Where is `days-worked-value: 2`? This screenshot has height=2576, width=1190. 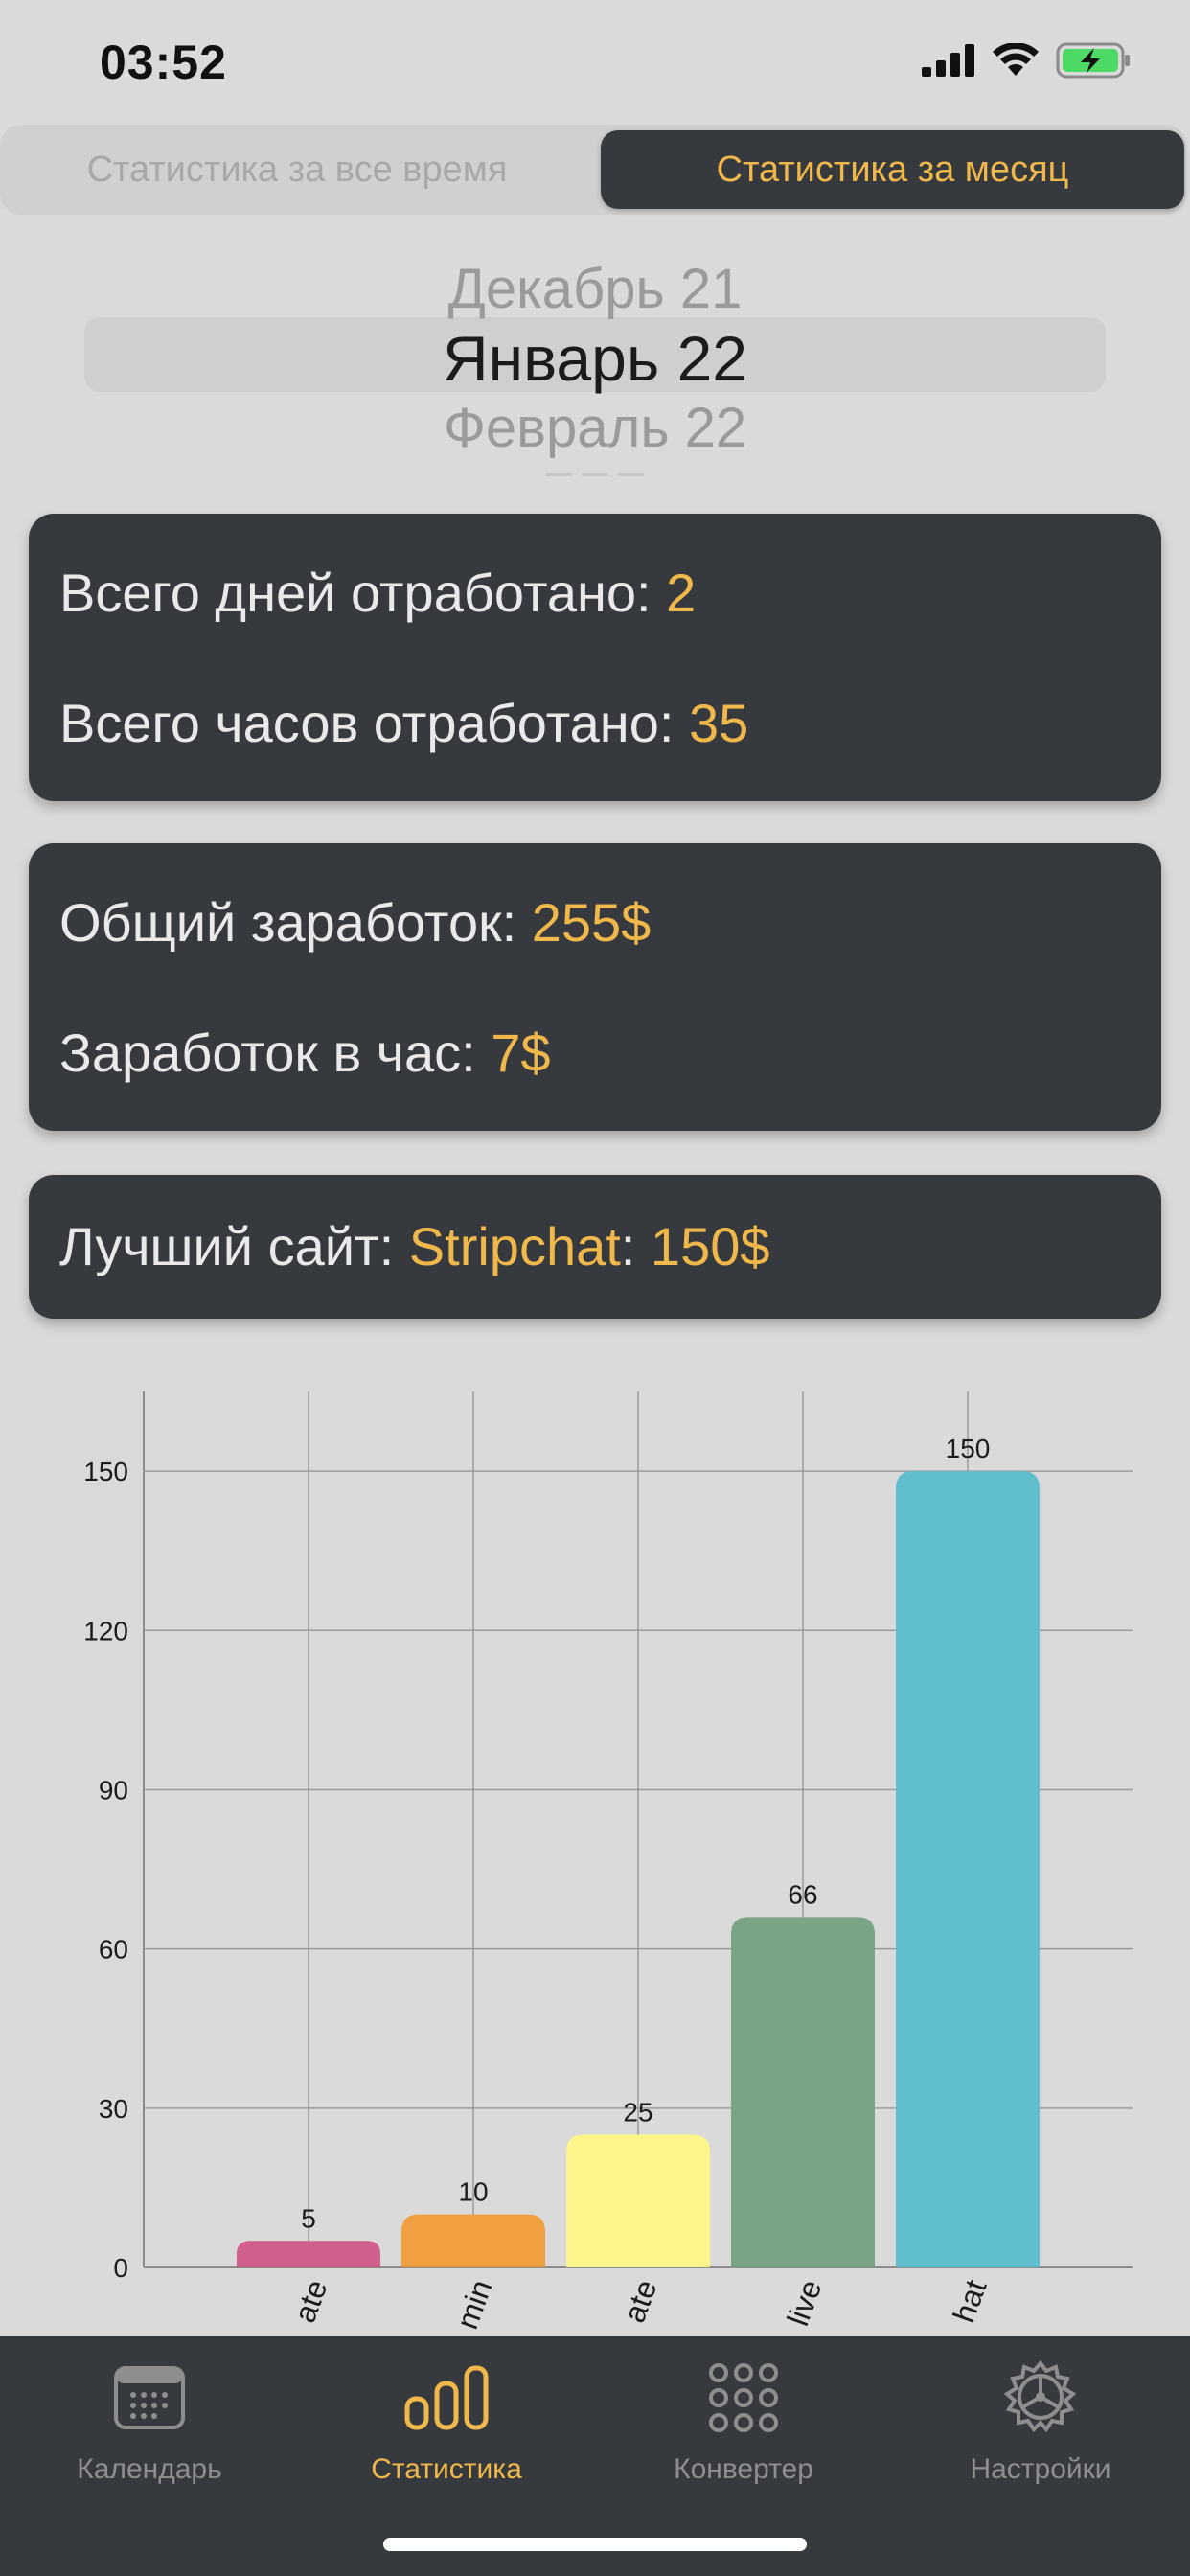 days-worked-value: 2 is located at coordinates (682, 593).